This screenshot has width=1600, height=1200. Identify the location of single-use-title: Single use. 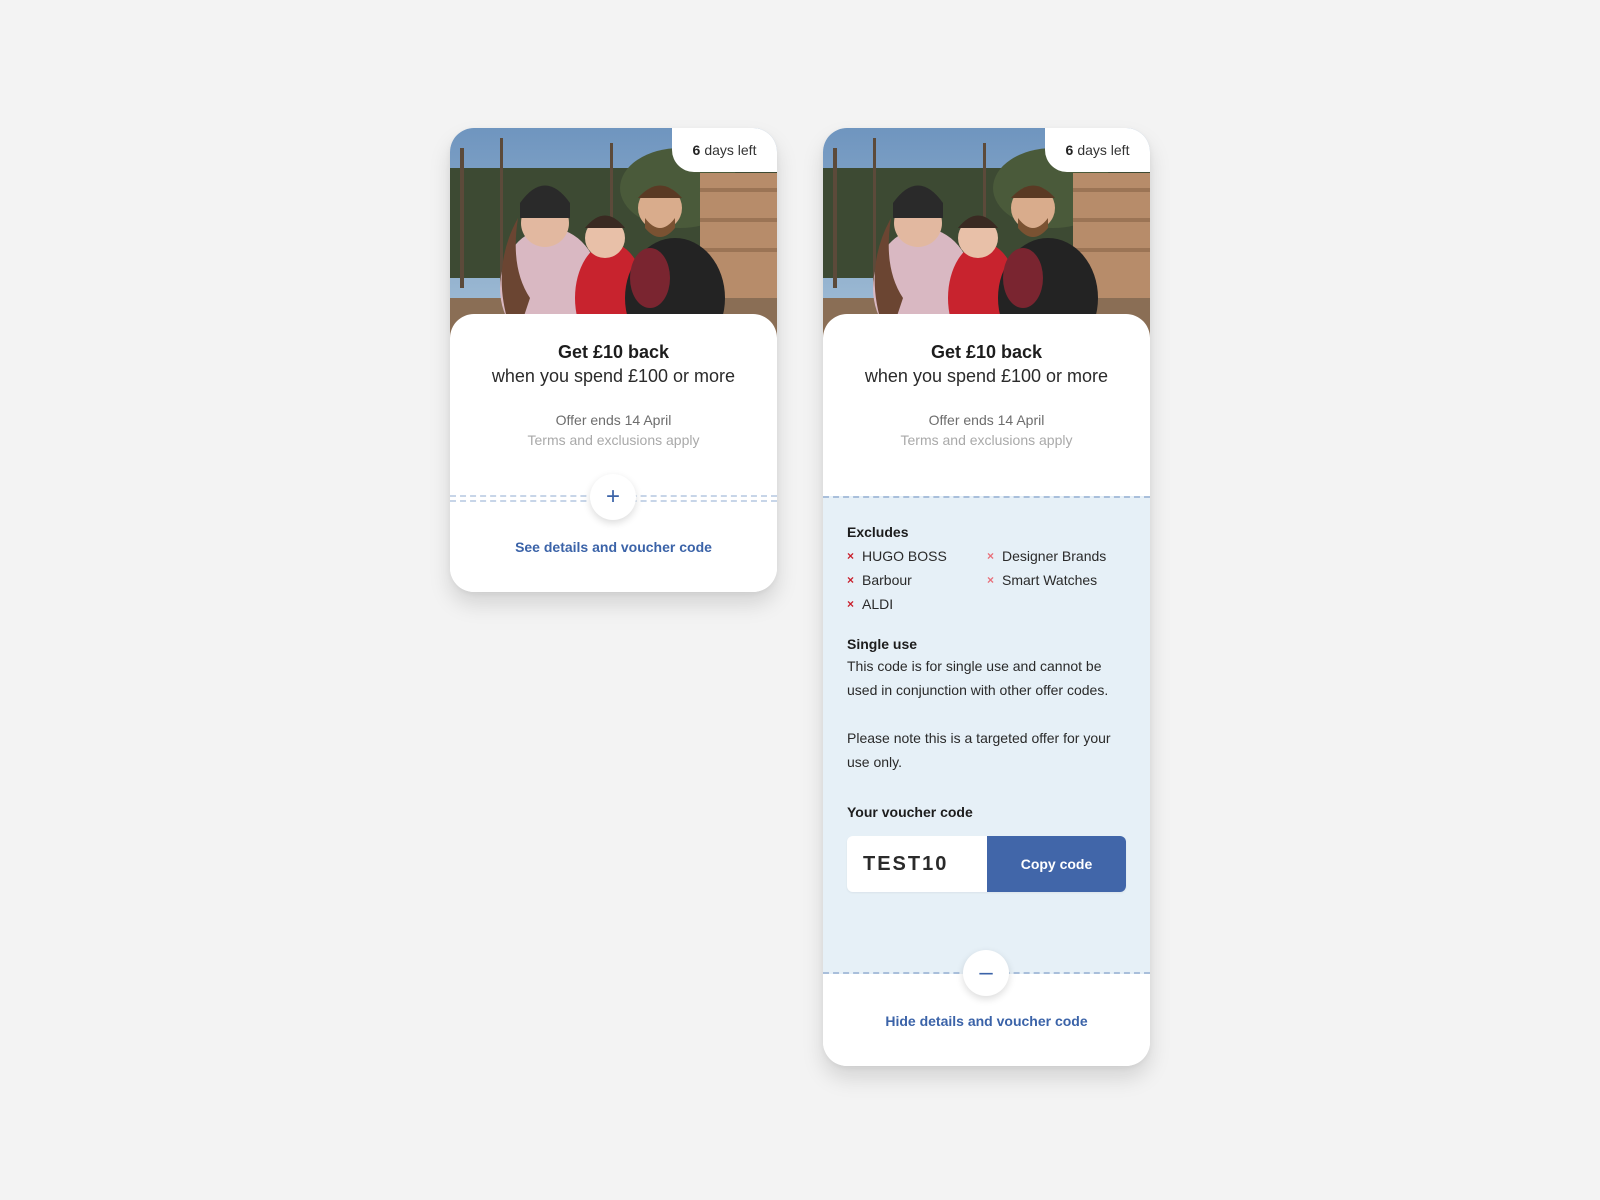
(882, 644).